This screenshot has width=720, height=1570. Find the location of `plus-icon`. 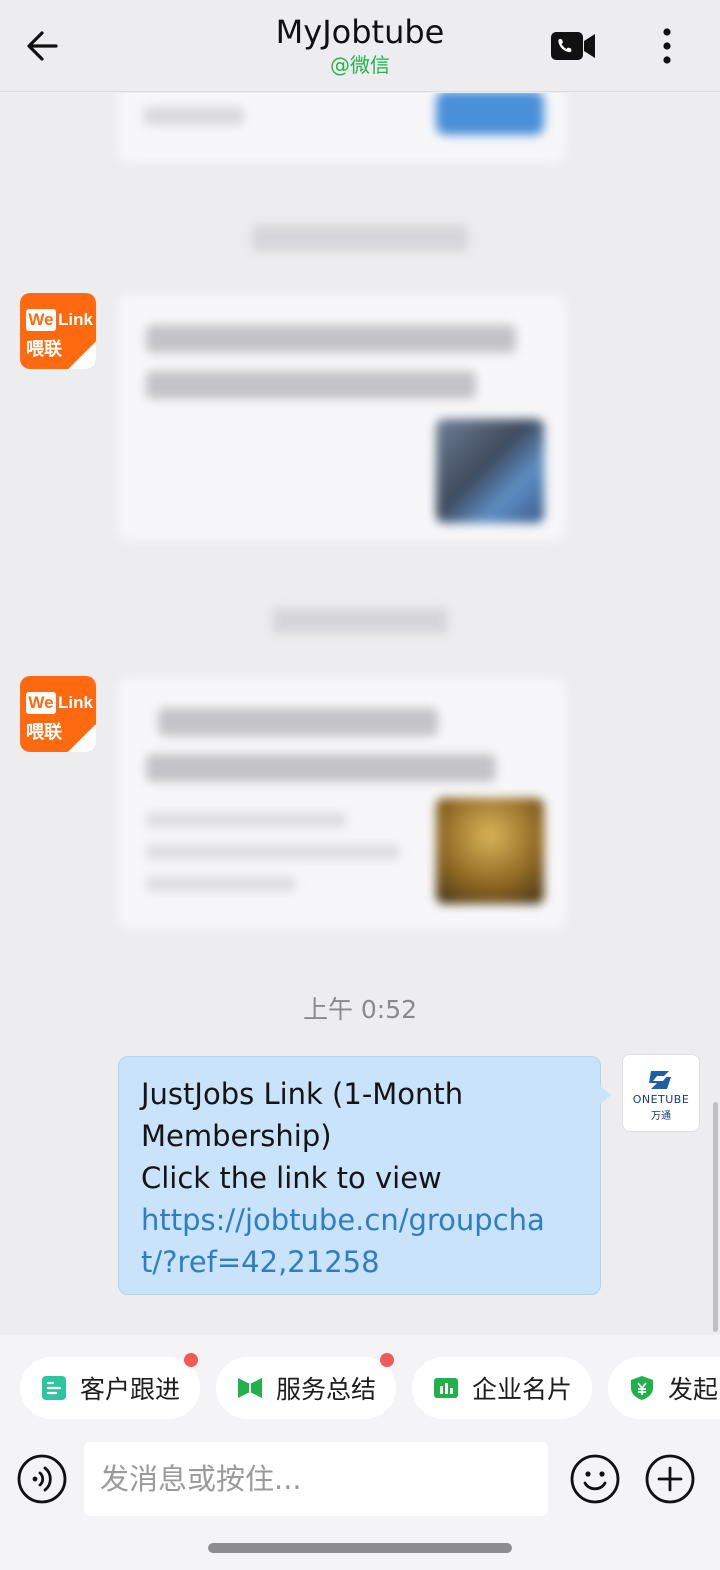

plus-icon is located at coordinates (670, 1479).